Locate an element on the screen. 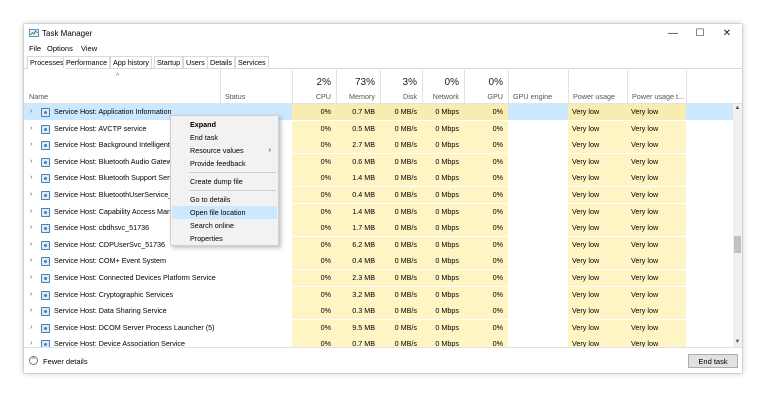  context-menu-search-online: Search online is located at coordinates (224, 225).